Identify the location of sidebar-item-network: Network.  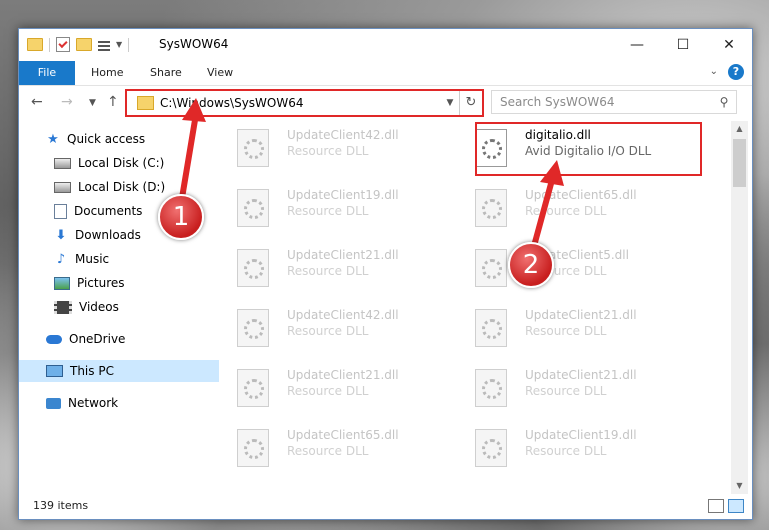
(130, 403).